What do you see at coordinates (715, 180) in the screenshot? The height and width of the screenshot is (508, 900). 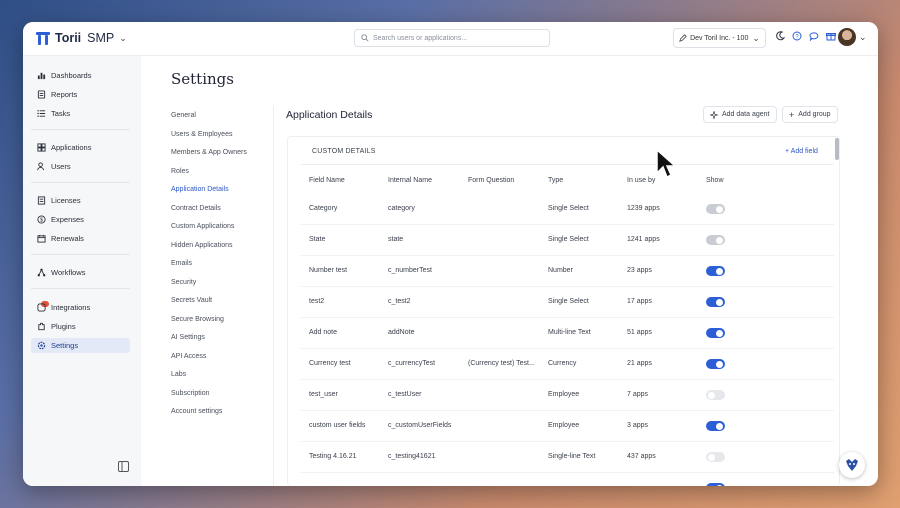 I see `column-header-show: Show` at bounding box center [715, 180].